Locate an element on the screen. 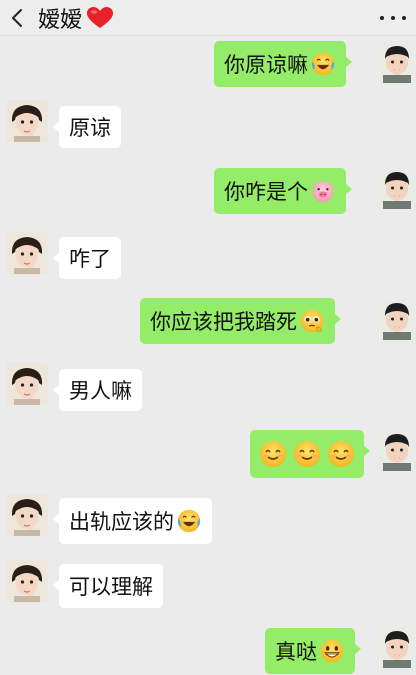 The width and height of the screenshot is (416, 675). heart-icon is located at coordinates (100, 17).